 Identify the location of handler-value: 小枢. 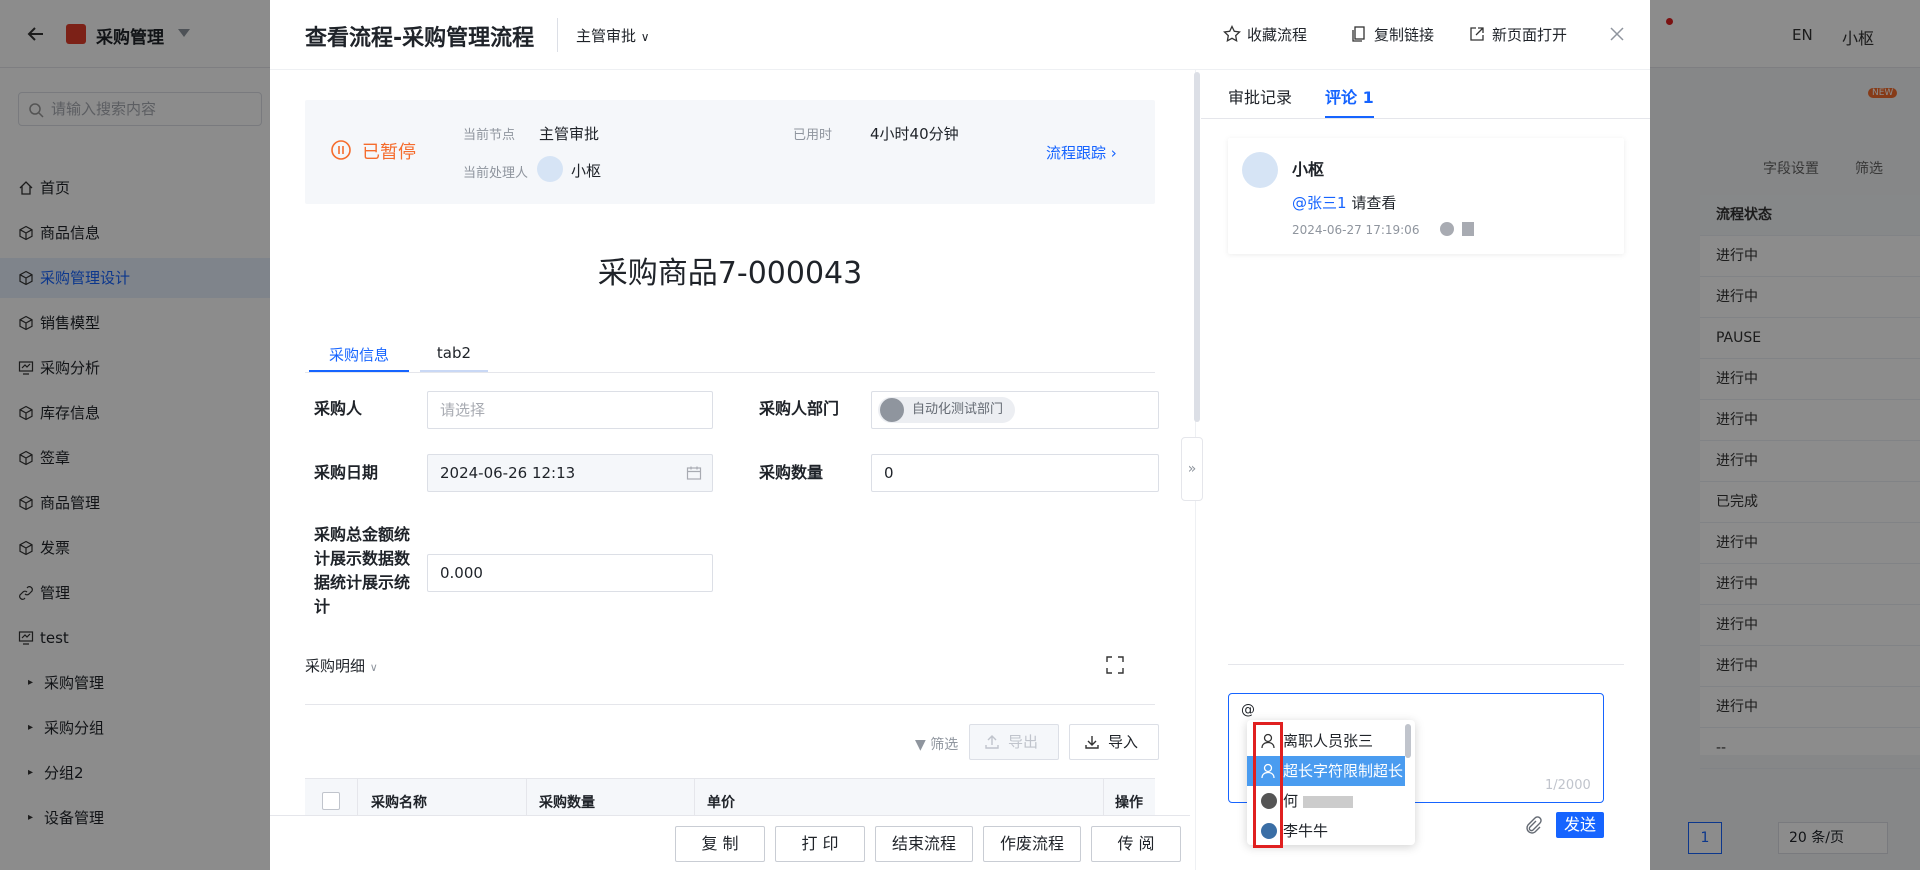
(586, 171).